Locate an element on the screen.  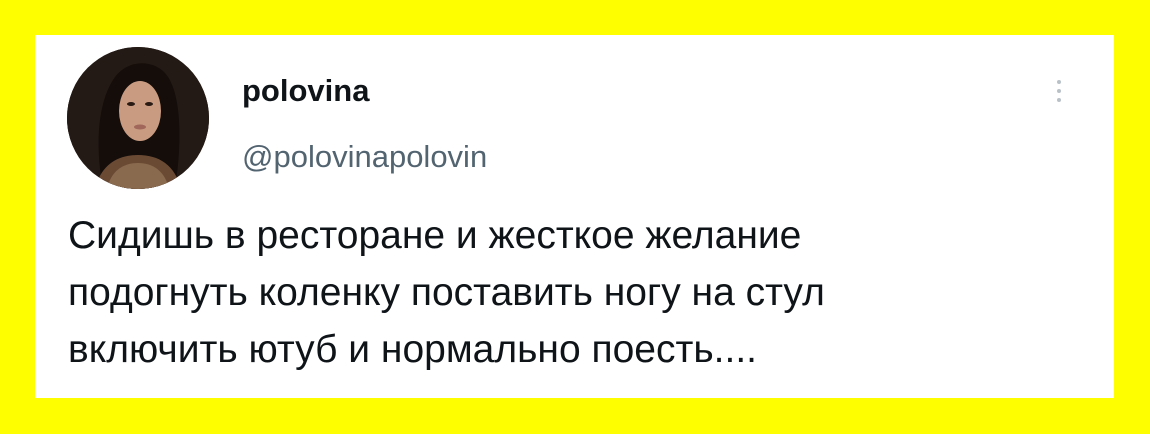
profile-photo-icon is located at coordinates (138, 118).